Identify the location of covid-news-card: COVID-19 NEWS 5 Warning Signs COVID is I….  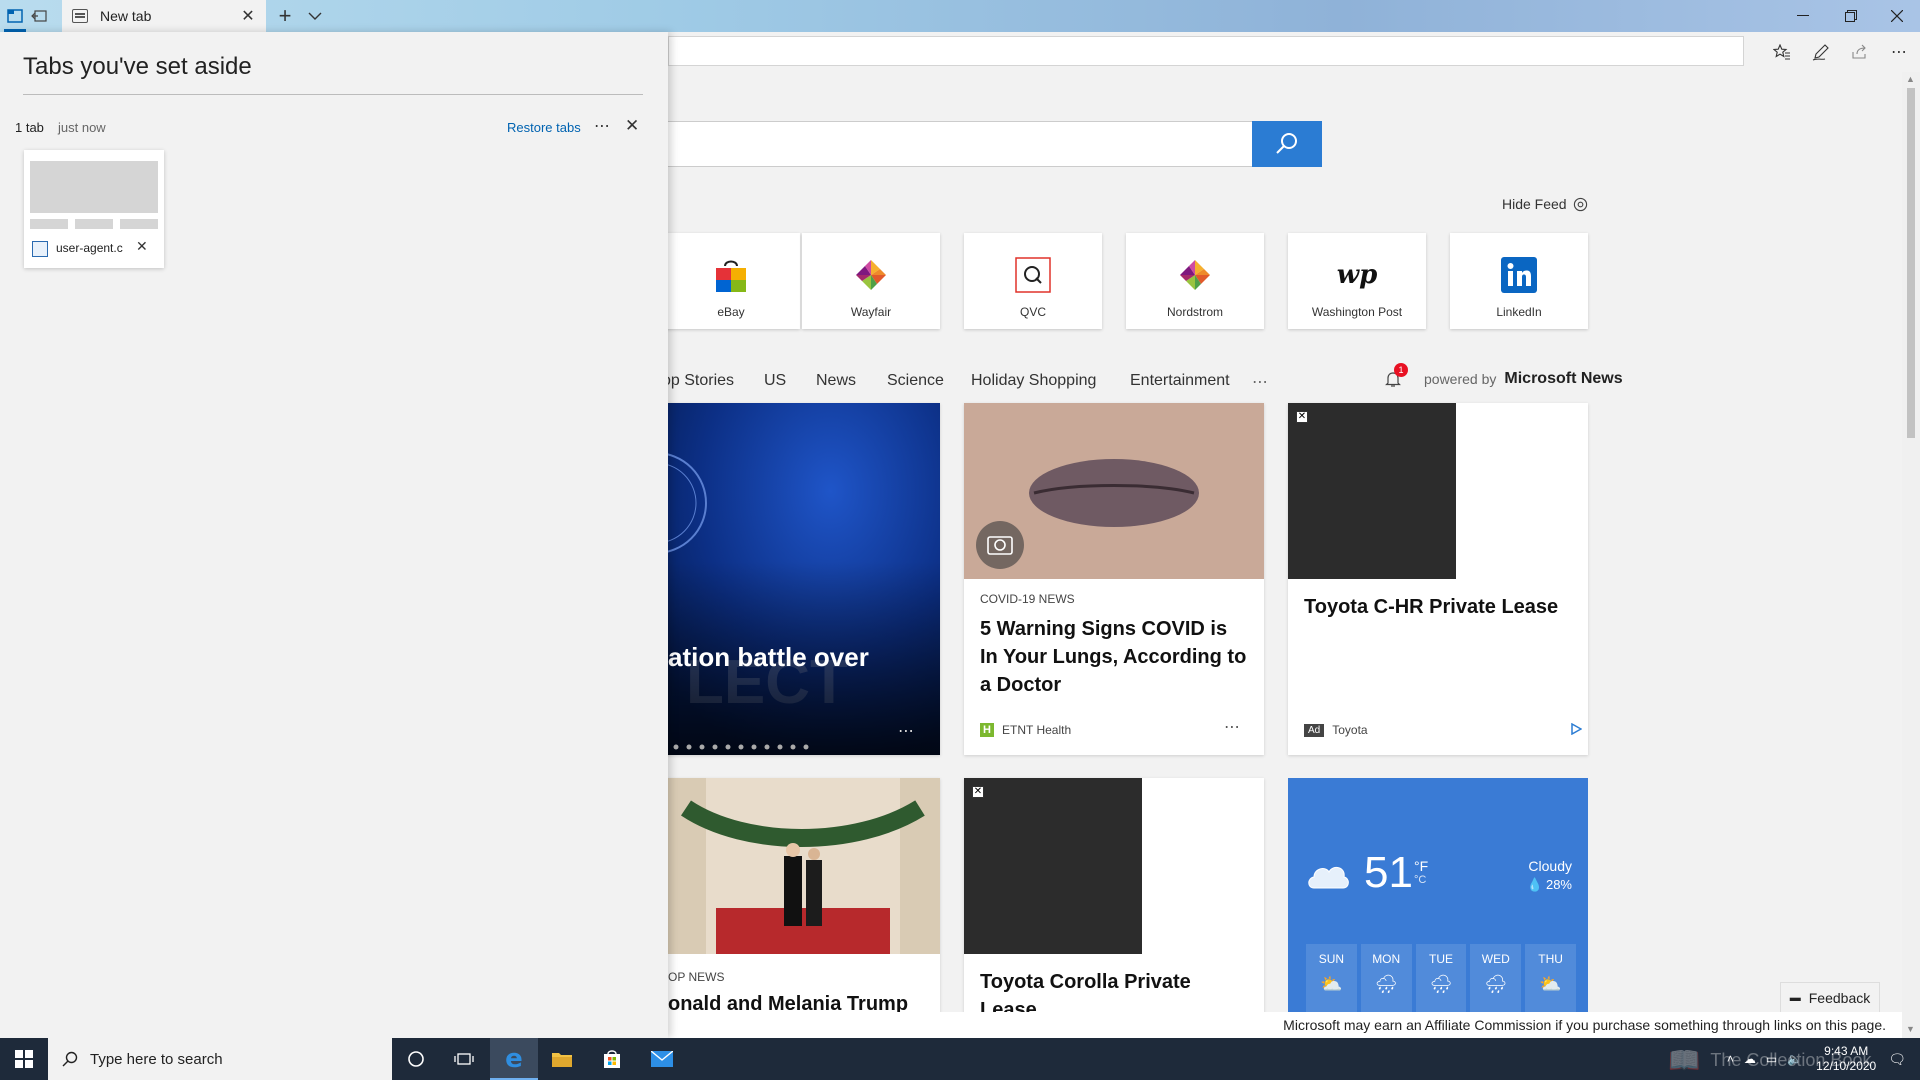
(1114, 579).